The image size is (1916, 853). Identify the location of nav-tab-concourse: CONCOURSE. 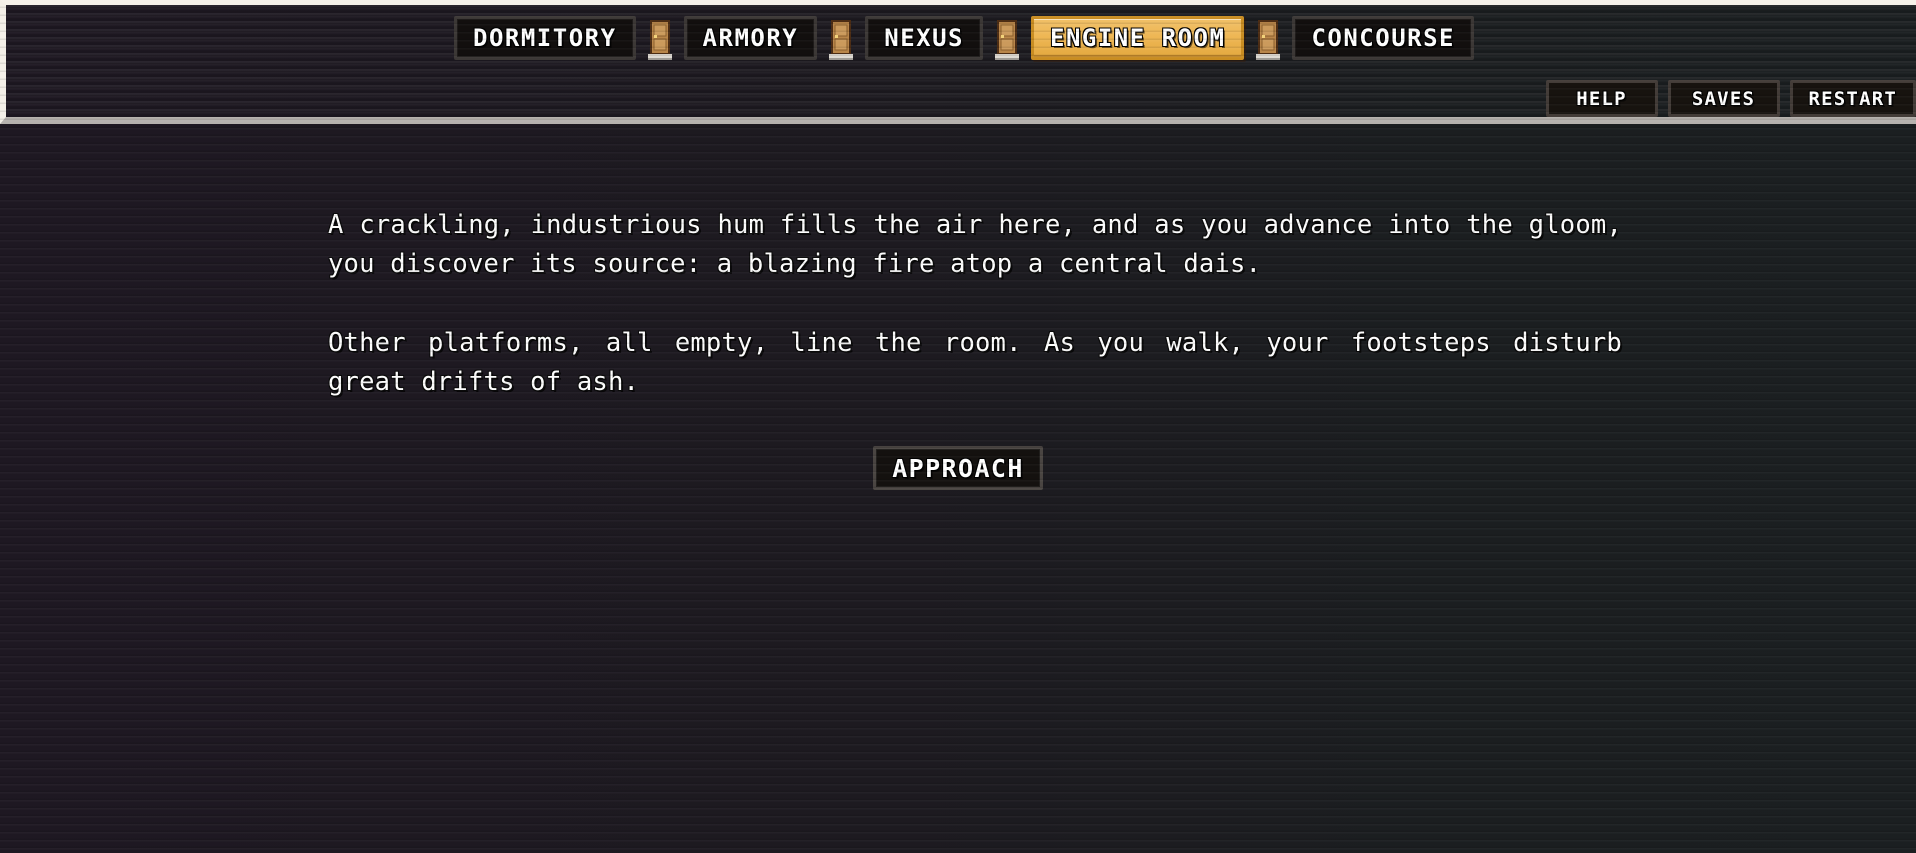
(1383, 38).